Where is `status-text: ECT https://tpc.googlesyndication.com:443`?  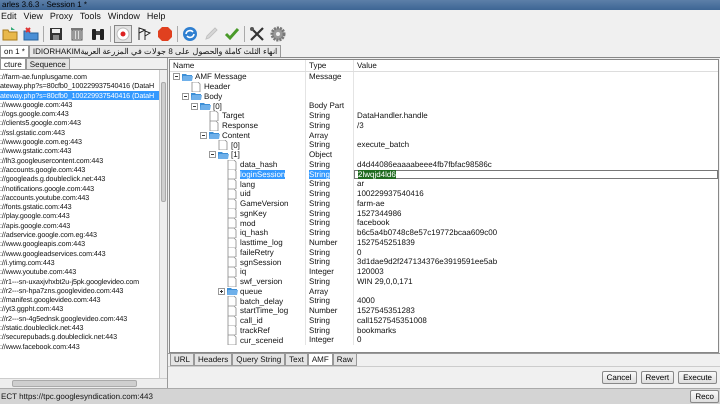 status-text: ECT https://tpc.googlesyndication.com:443 is located at coordinates (77, 396).